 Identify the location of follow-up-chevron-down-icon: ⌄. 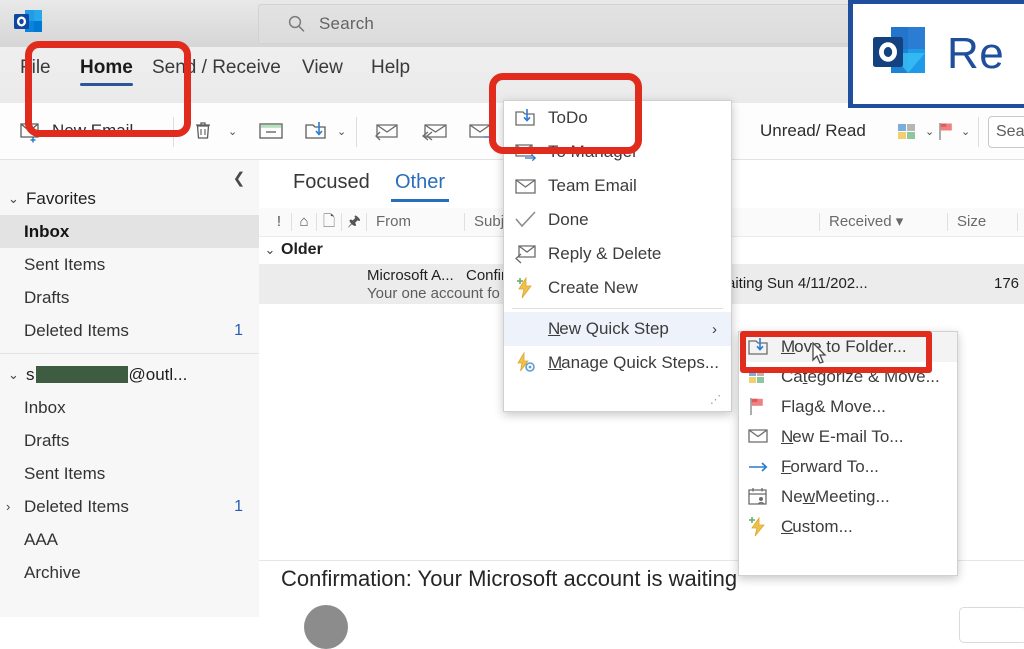
(965, 131).